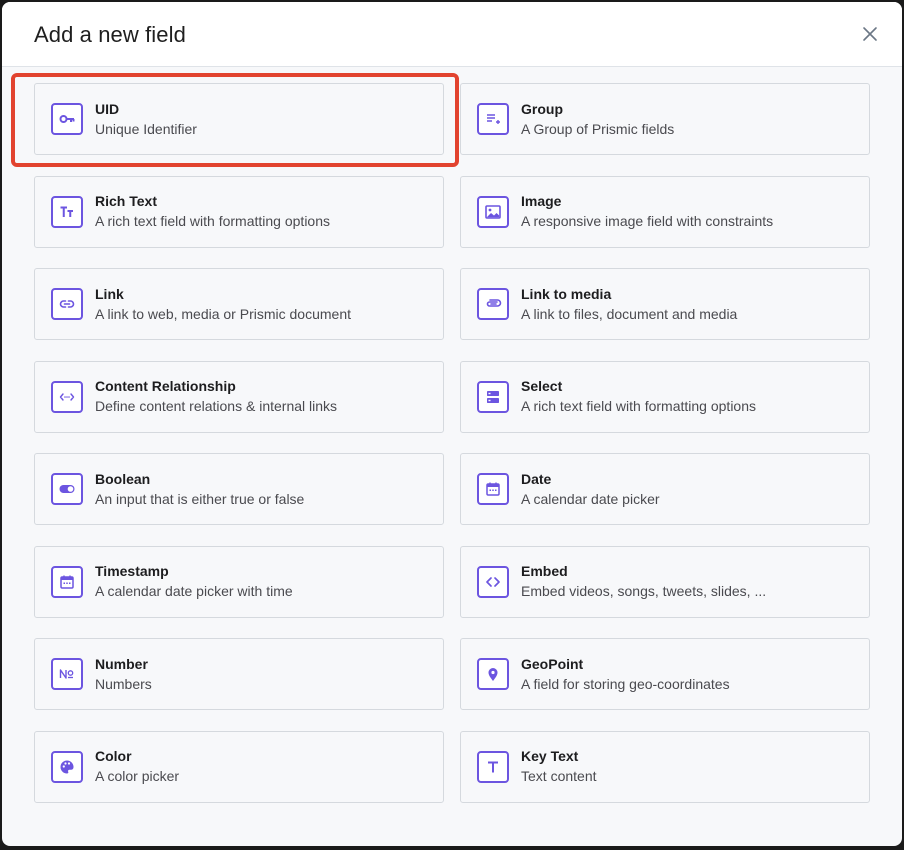 Image resolution: width=904 pixels, height=850 pixels. Describe the element at coordinates (559, 776) in the screenshot. I see `field-description: Text content` at that location.